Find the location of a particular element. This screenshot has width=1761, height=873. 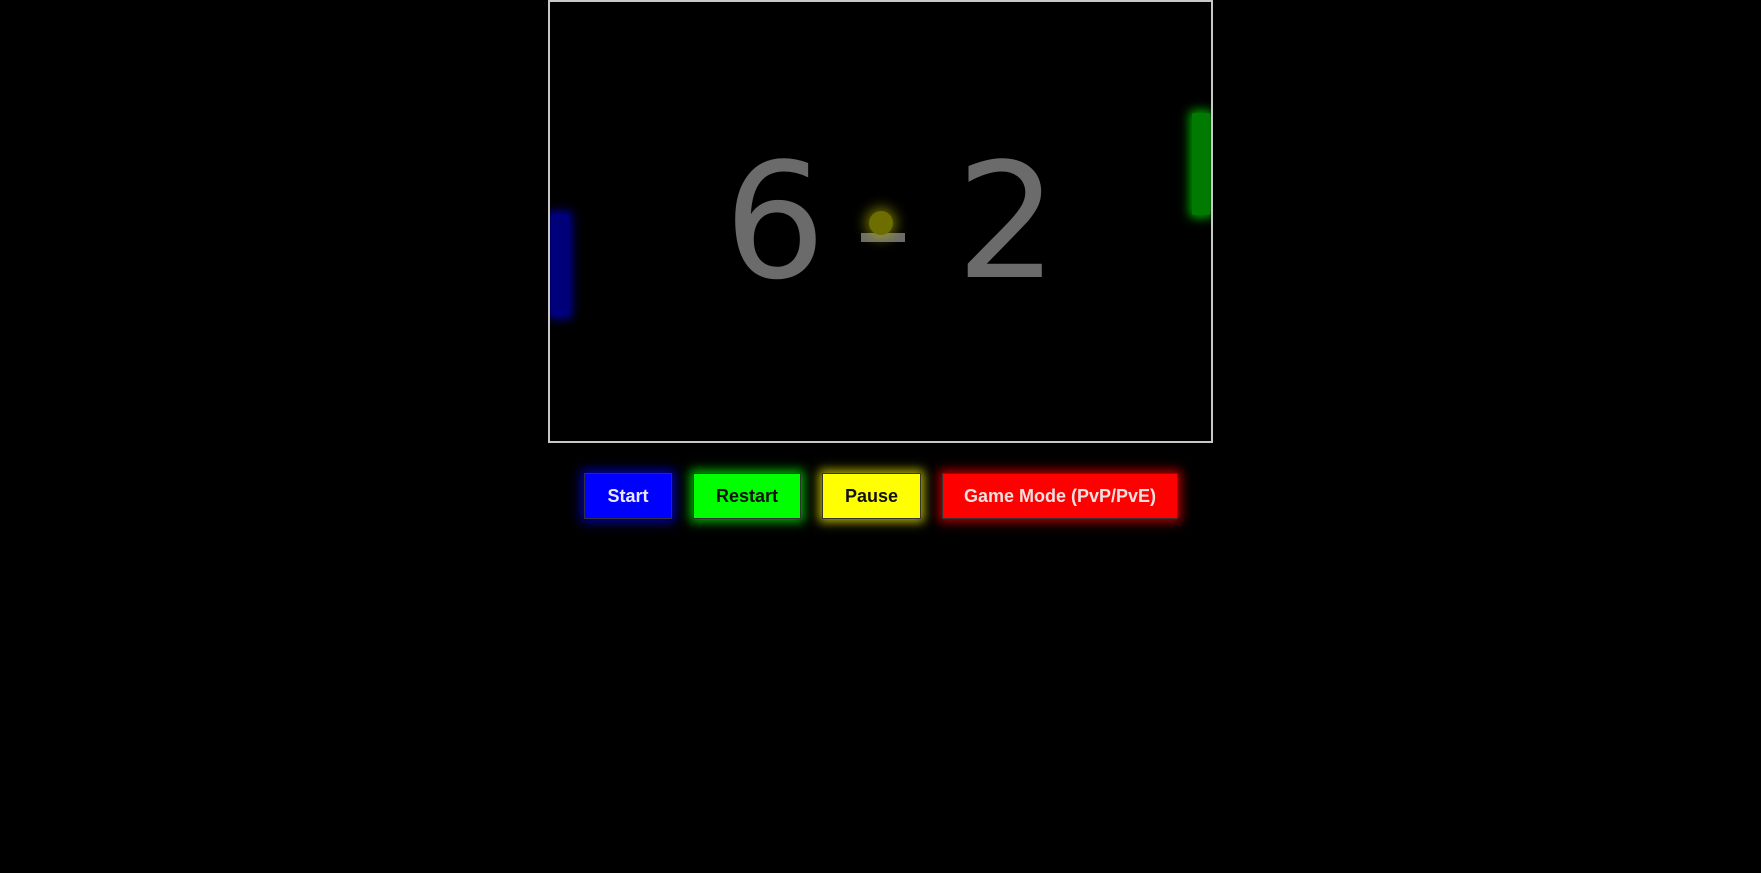

control-bar: Start Restart Pause Game Mode (PvP/PvE) is located at coordinates (880, 496).